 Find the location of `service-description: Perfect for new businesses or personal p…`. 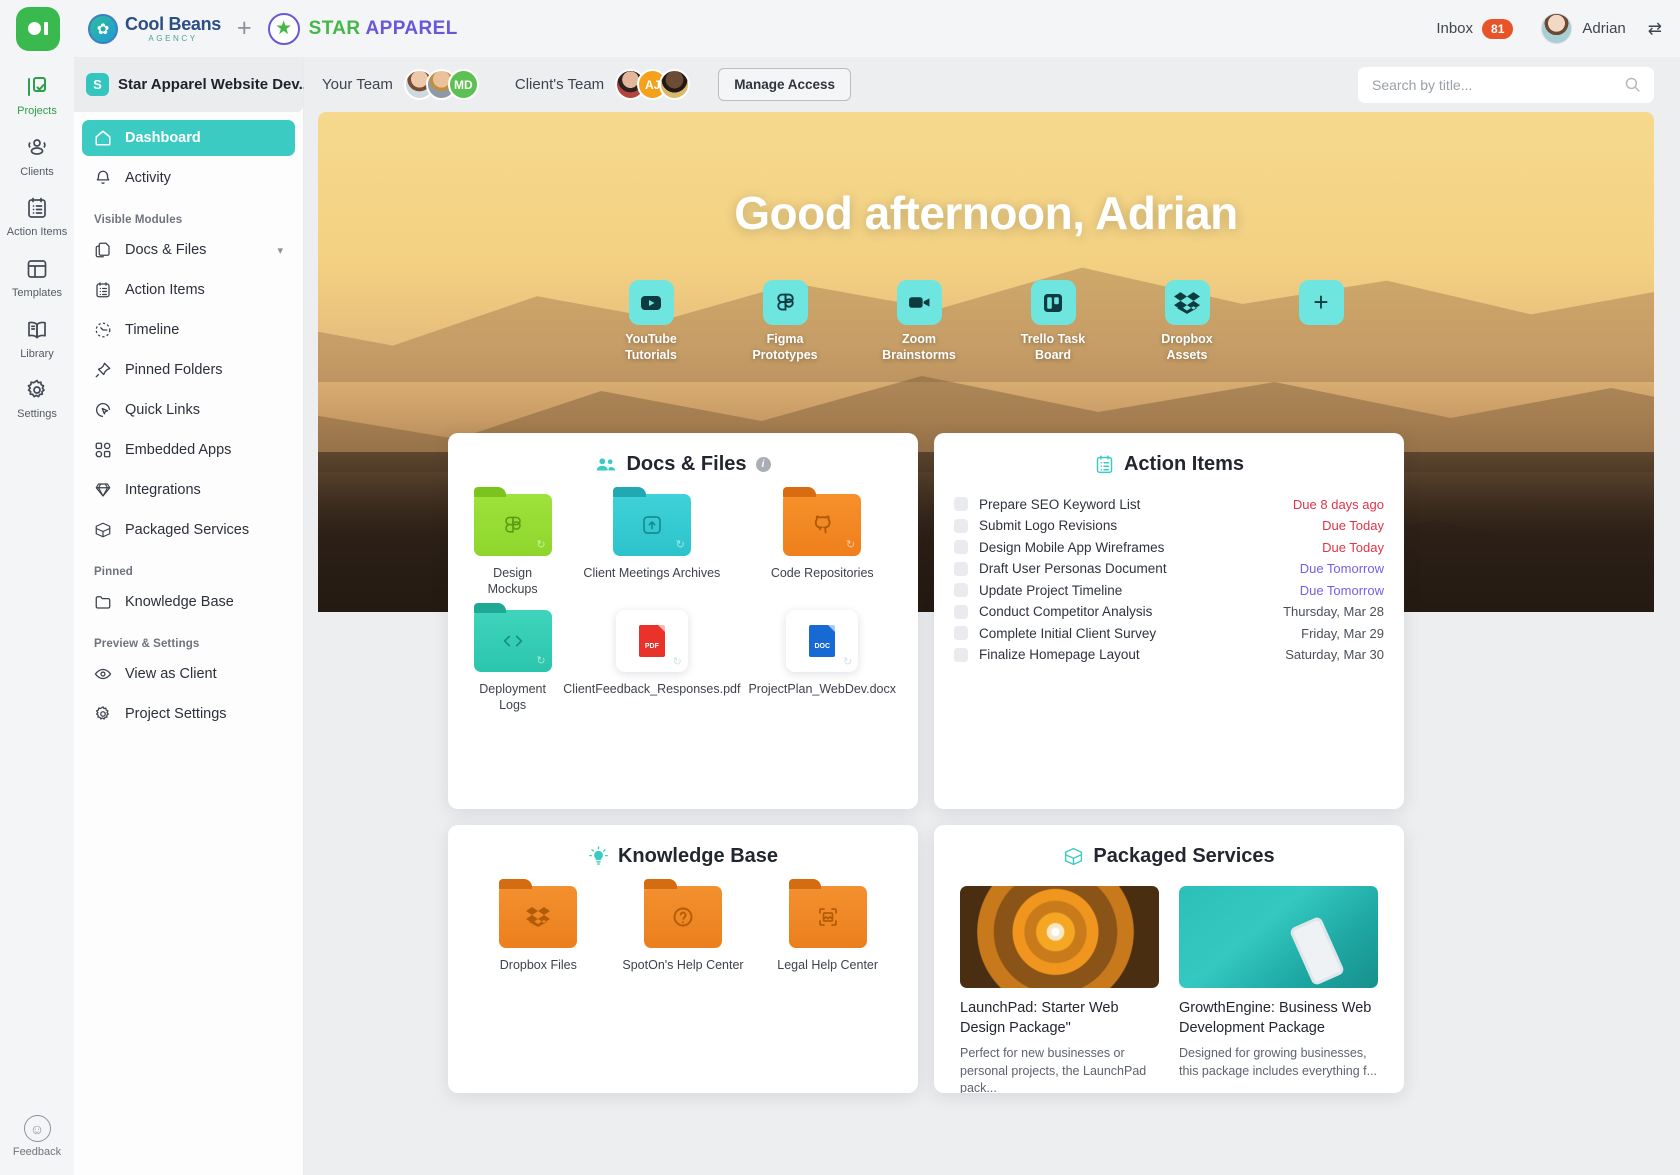

service-description: Perfect for new businesses or personal p… is located at coordinates (1053, 1069).